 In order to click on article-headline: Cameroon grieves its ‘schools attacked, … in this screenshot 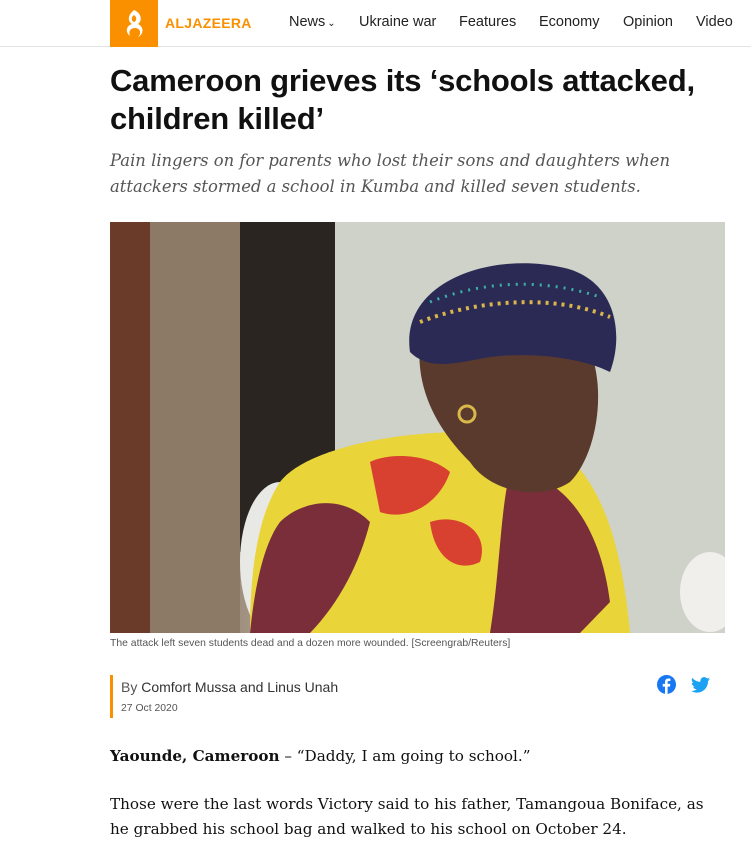, I will do `click(402, 99)`.